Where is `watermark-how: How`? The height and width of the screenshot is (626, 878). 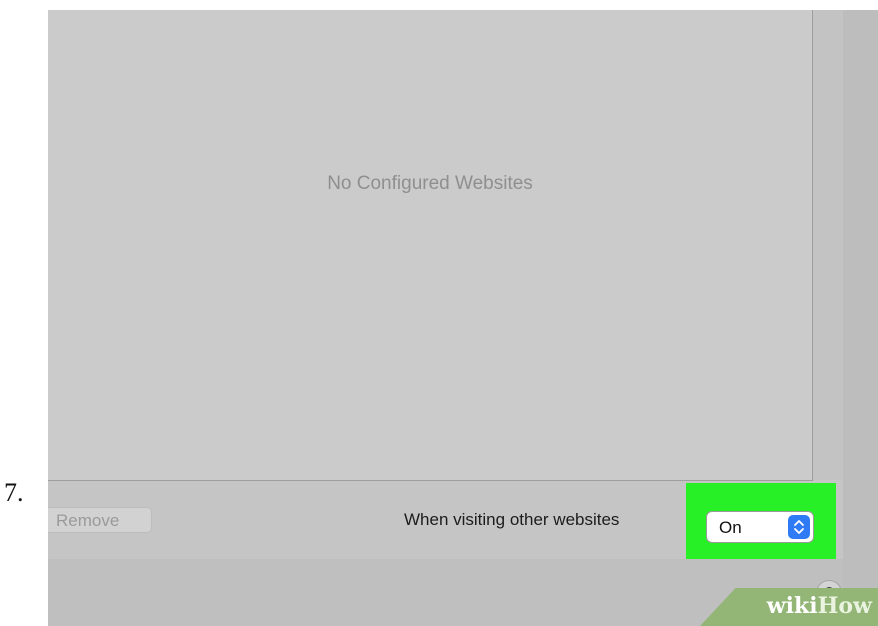
watermark-how: How is located at coordinates (844, 606).